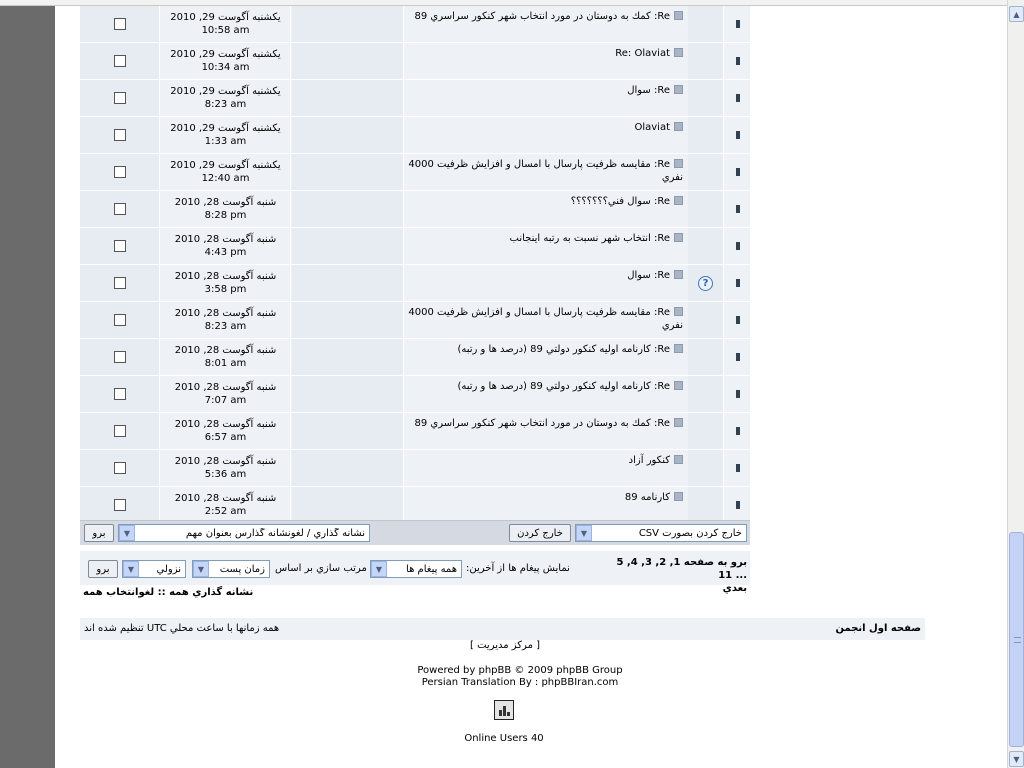 The width and height of the screenshot is (1024, 768). What do you see at coordinates (416, 569) in the screenshot?
I see `time-range-select: ▼ همه پيغام ها` at bounding box center [416, 569].